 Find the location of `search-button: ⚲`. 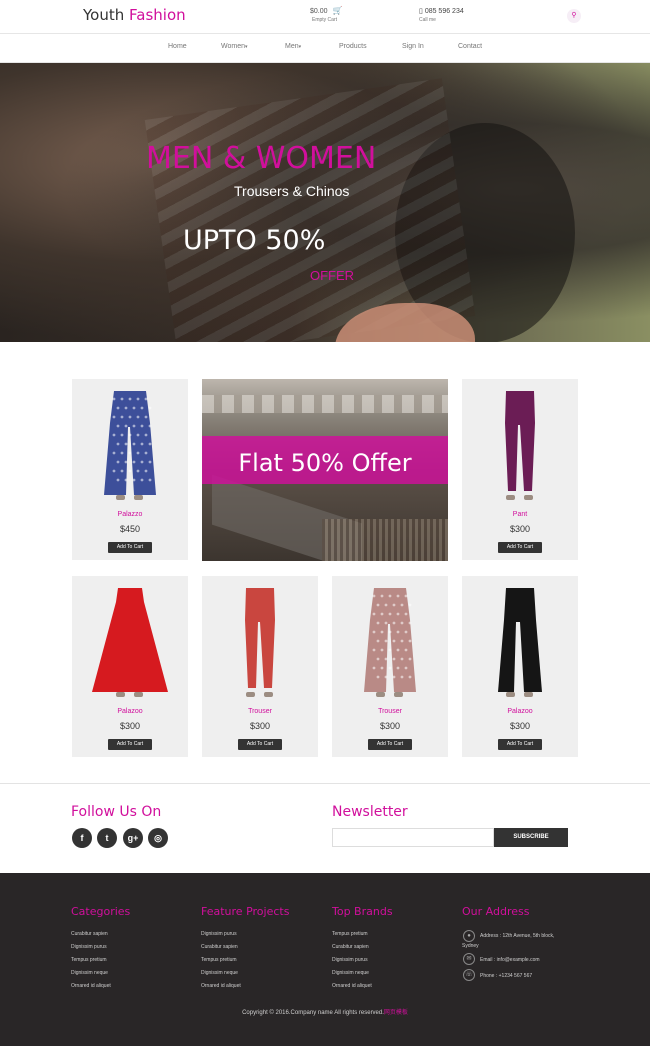

search-button: ⚲ is located at coordinates (574, 16).